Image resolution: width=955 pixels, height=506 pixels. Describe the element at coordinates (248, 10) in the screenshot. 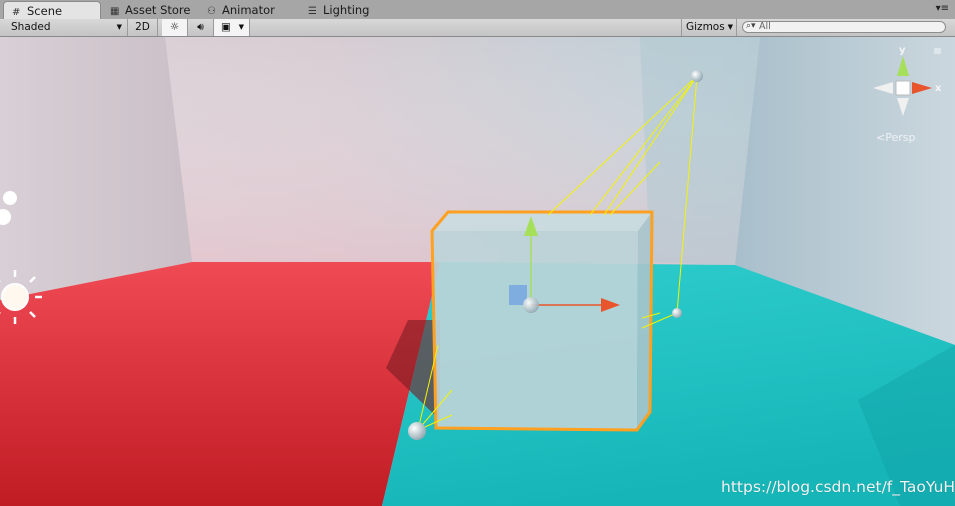

I see `tab-animator-label: Animator` at that location.